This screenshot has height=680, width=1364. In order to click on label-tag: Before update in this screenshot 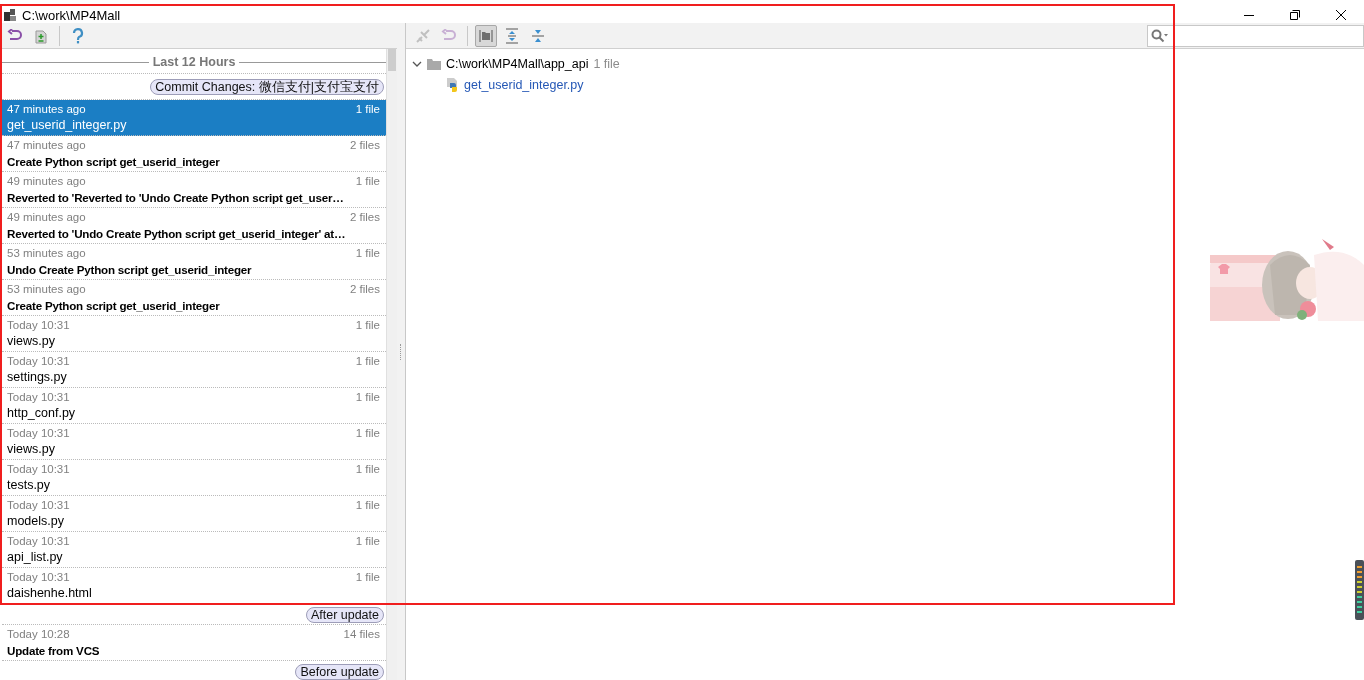, I will do `click(339, 672)`.